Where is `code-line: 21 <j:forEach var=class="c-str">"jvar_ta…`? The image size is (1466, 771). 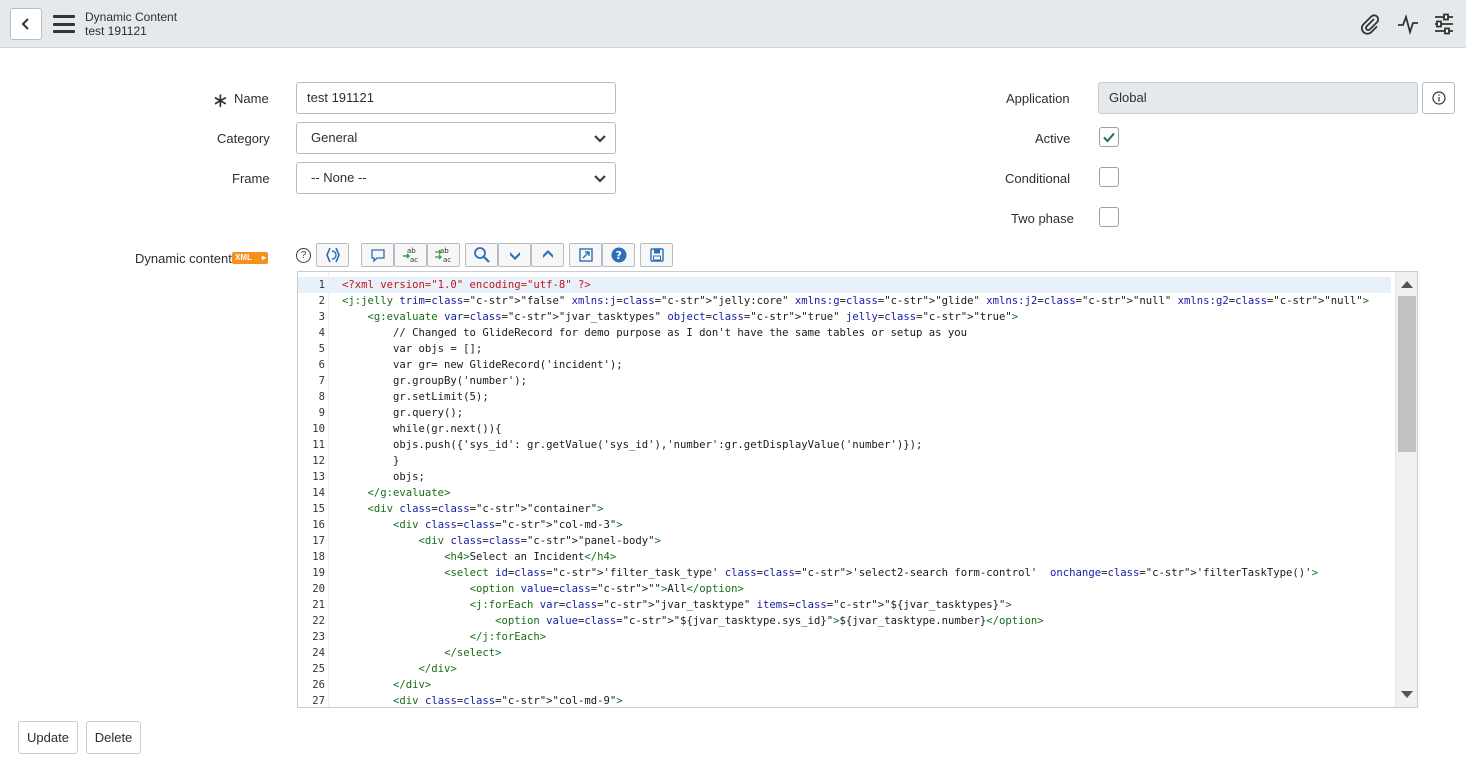 code-line: 21 <j:forEach var=class="c-str">"jvar_ta… is located at coordinates (857, 605).